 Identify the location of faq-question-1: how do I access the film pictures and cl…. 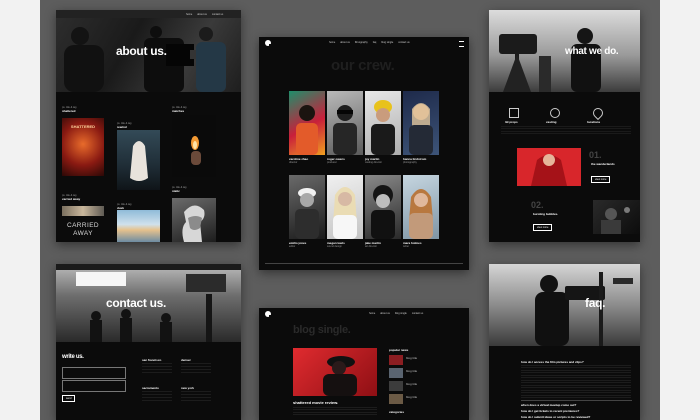
(552, 362).